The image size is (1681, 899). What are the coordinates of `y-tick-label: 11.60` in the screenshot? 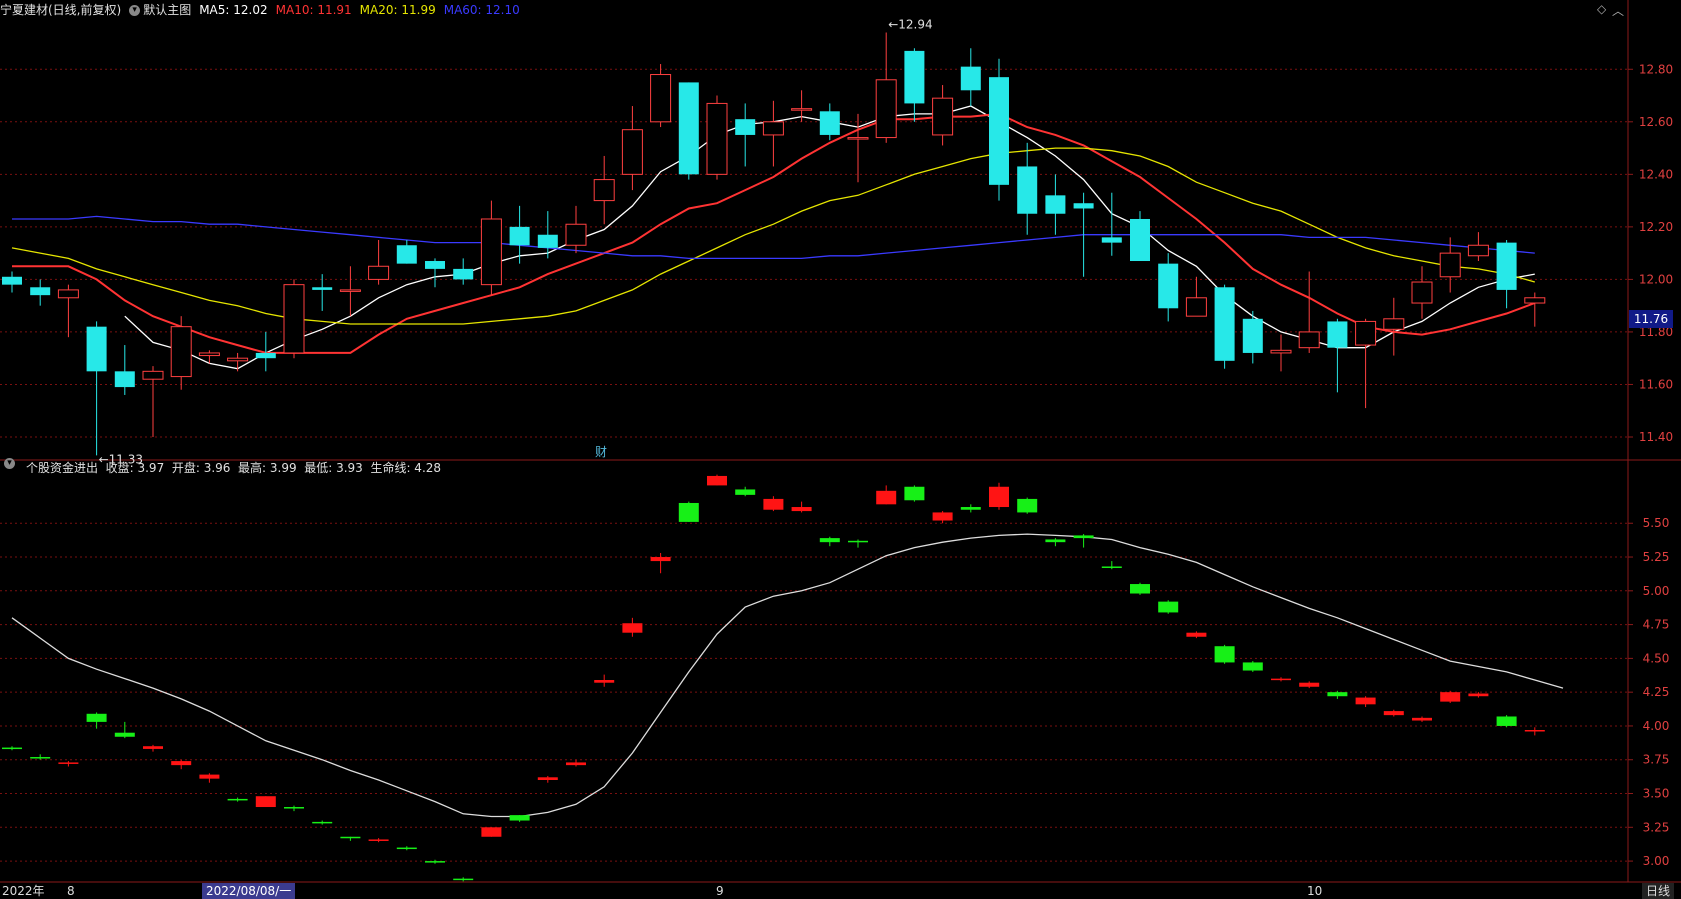 It's located at (1656, 384).